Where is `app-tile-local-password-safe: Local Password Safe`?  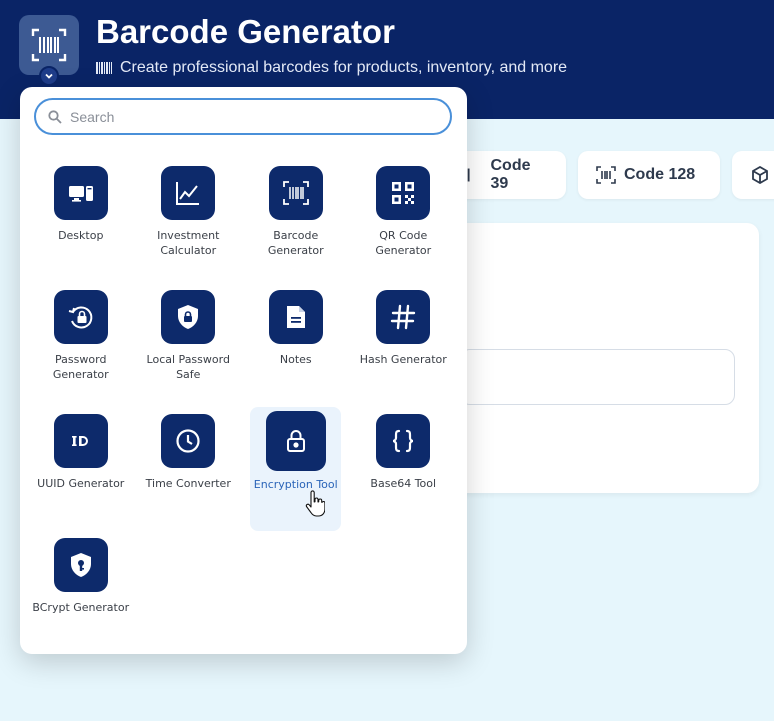
app-tile-local-password-safe: Local Password Safe is located at coordinates (188, 345).